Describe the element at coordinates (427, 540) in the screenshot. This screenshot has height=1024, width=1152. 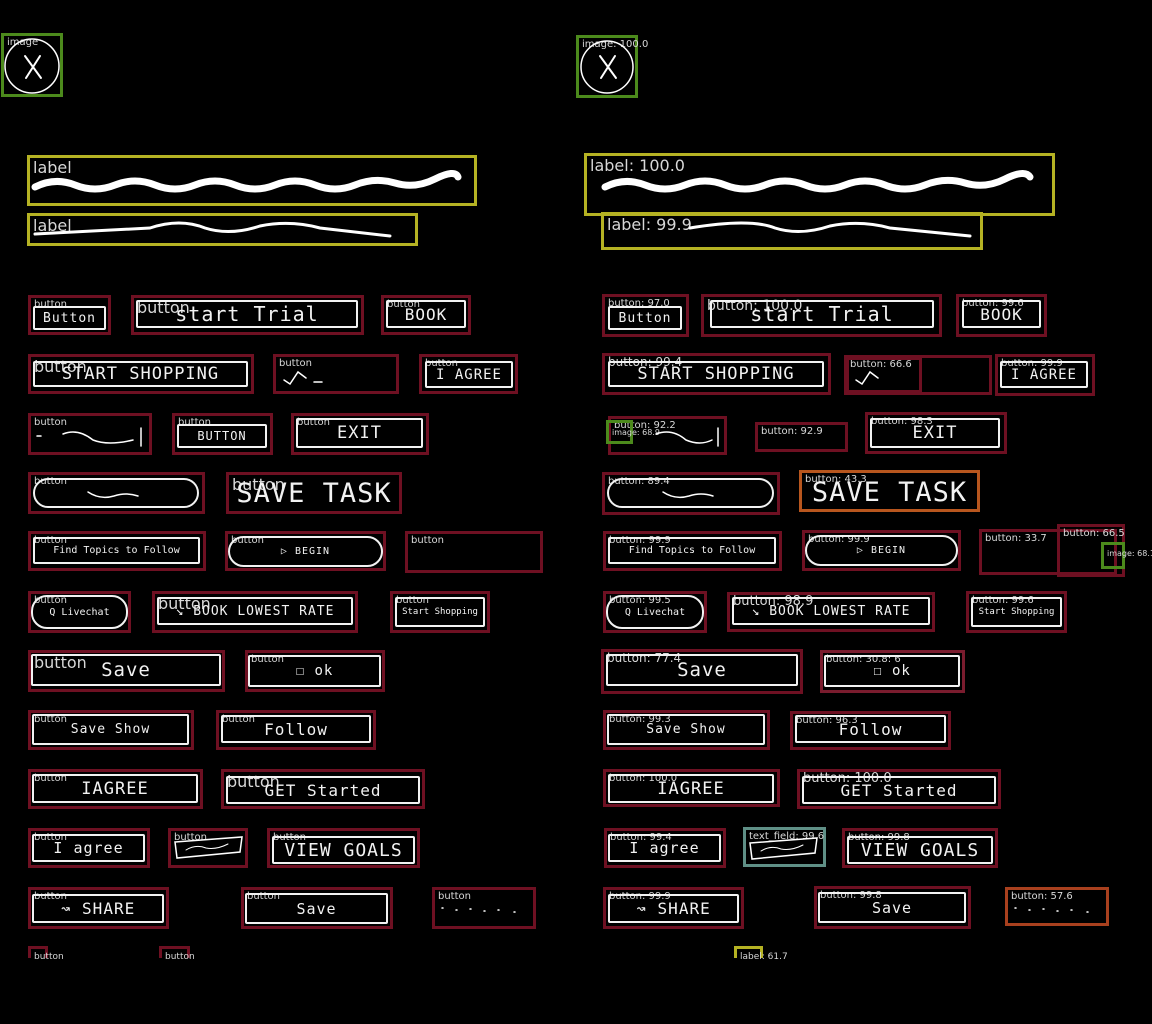
I see `left-empty-tag: button` at that location.